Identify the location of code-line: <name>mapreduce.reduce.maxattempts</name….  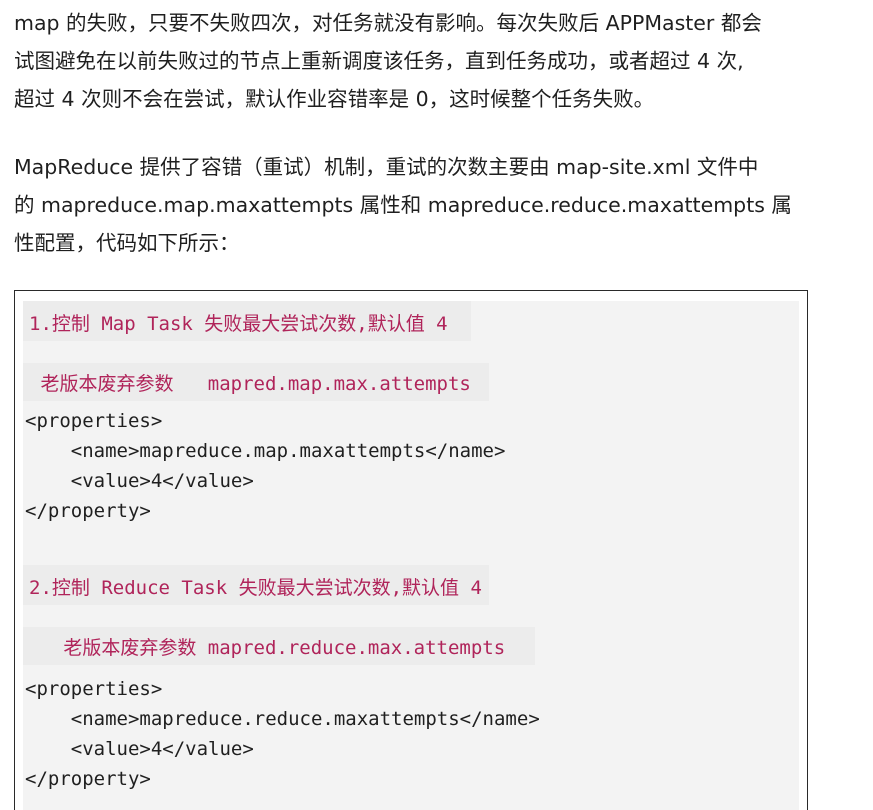
(282, 719).